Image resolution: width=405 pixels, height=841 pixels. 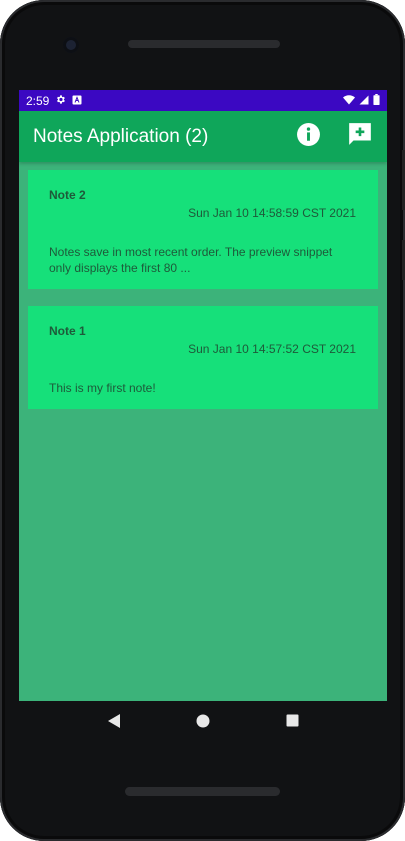 I want to click on back-icon, so click(x=114, y=723).